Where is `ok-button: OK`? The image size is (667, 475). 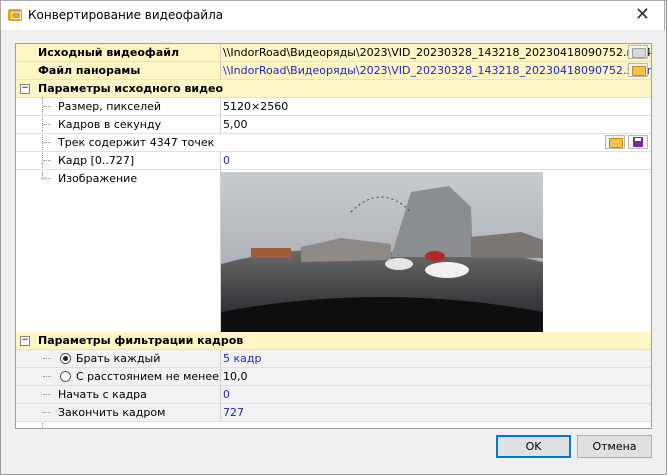 ok-button: OK is located at coordinates (533, 446).